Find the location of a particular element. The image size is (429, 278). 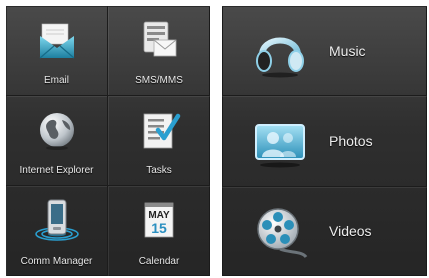

email-label: Email is located at coordinates (56, 80).